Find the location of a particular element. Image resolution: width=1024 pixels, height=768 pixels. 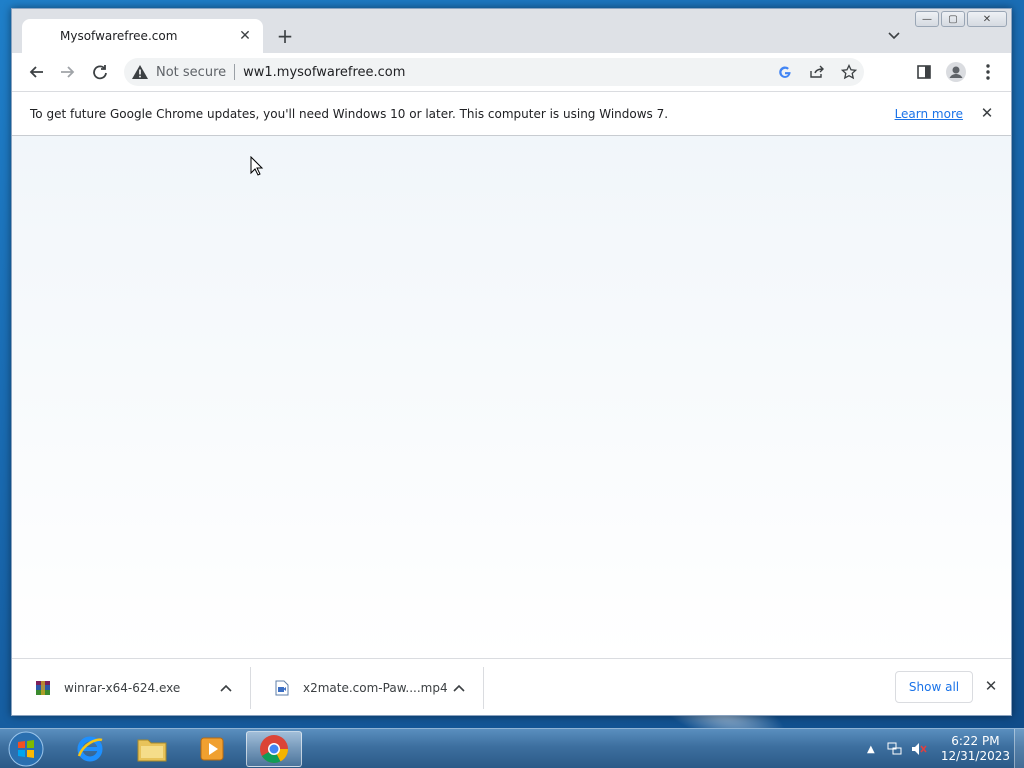

not-secure-label: Not secure is located at coordinates (191, 72).